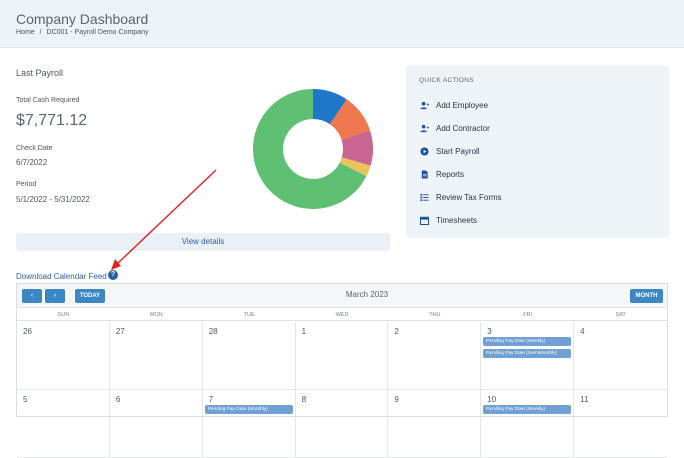  I want to click on reports-action: Reports, so click(442, 174).